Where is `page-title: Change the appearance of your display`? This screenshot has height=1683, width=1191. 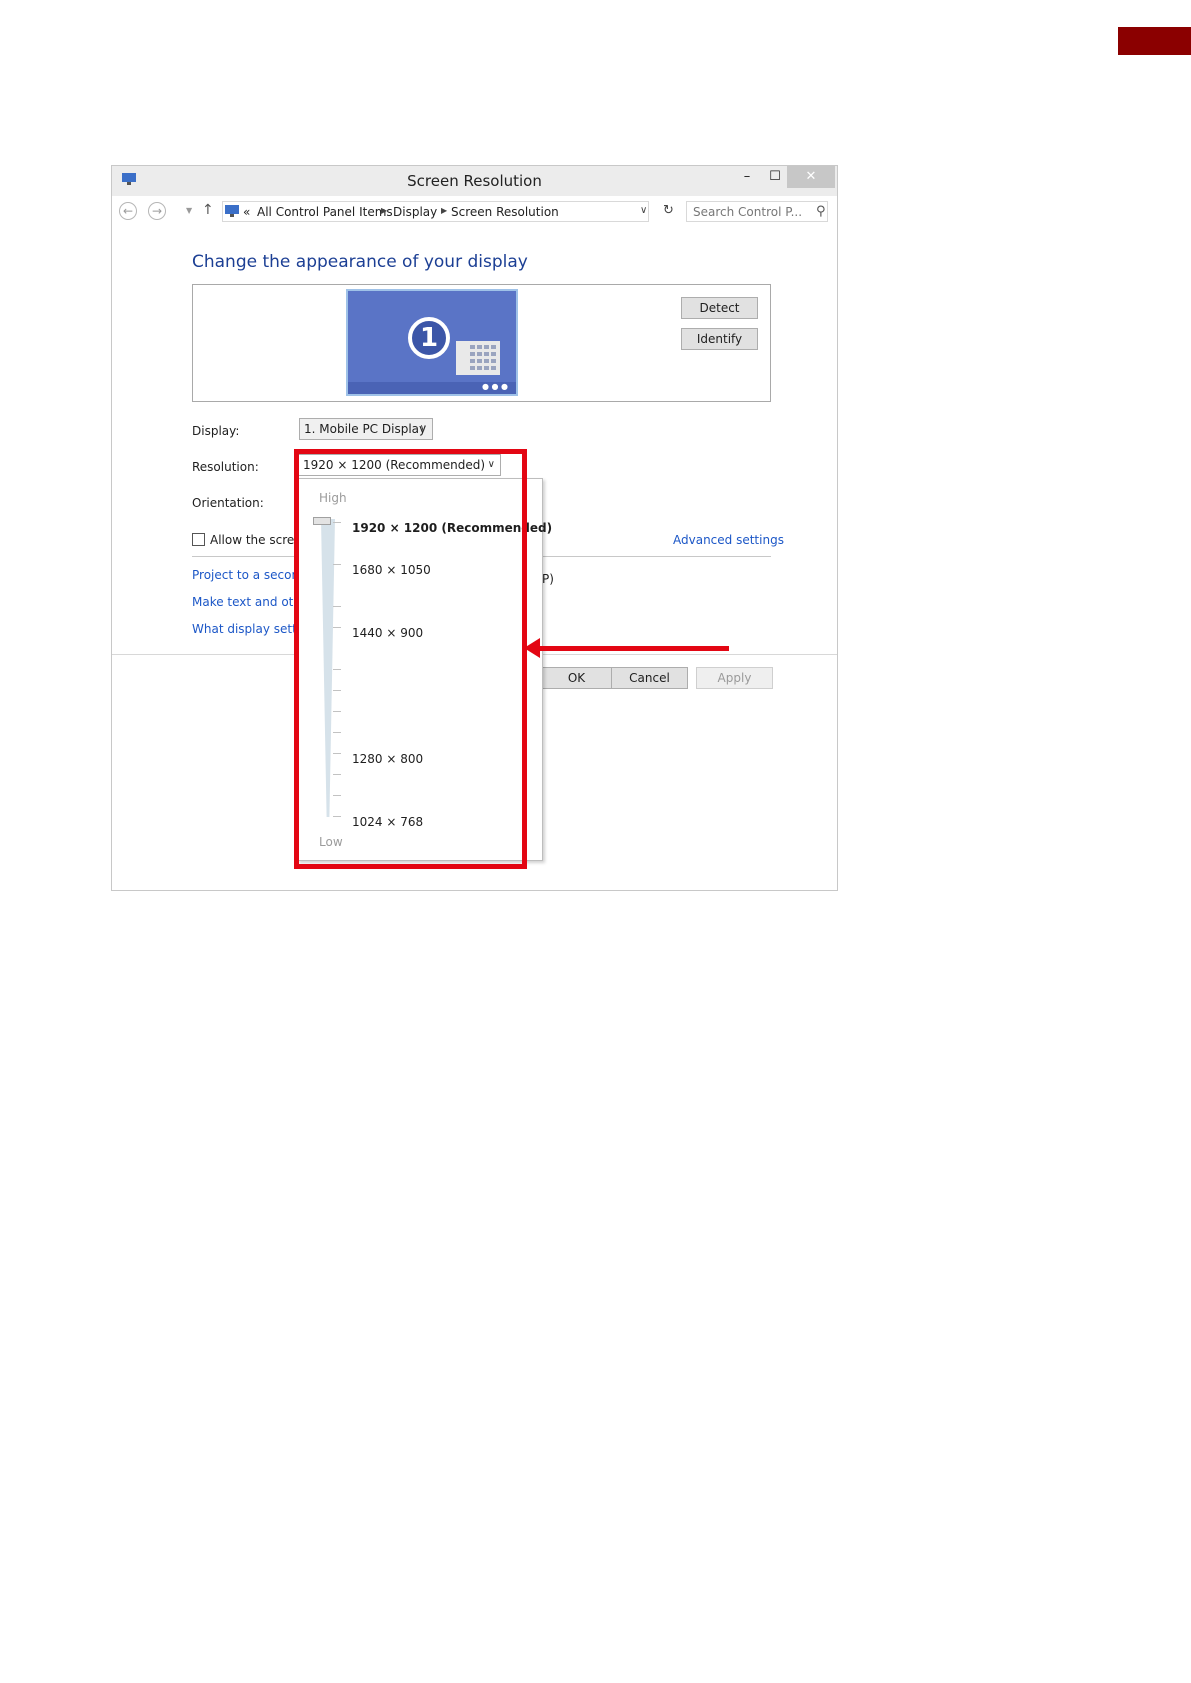
page-title: Change the appearance of your display is located at coordinates (360, 262).